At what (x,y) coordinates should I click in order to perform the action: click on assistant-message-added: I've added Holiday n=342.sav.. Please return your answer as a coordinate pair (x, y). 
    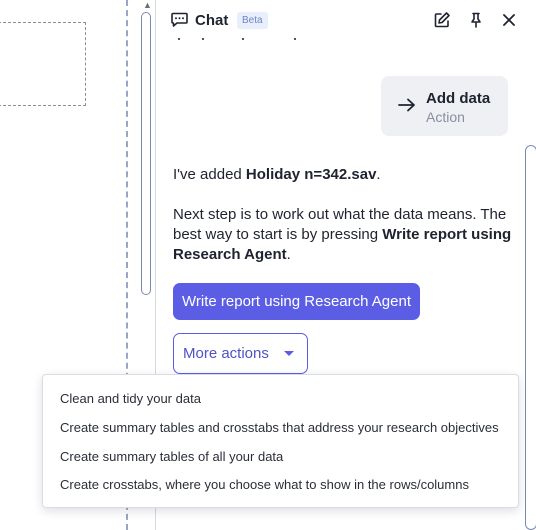
    Looking at the image, I should click on (345, 175).